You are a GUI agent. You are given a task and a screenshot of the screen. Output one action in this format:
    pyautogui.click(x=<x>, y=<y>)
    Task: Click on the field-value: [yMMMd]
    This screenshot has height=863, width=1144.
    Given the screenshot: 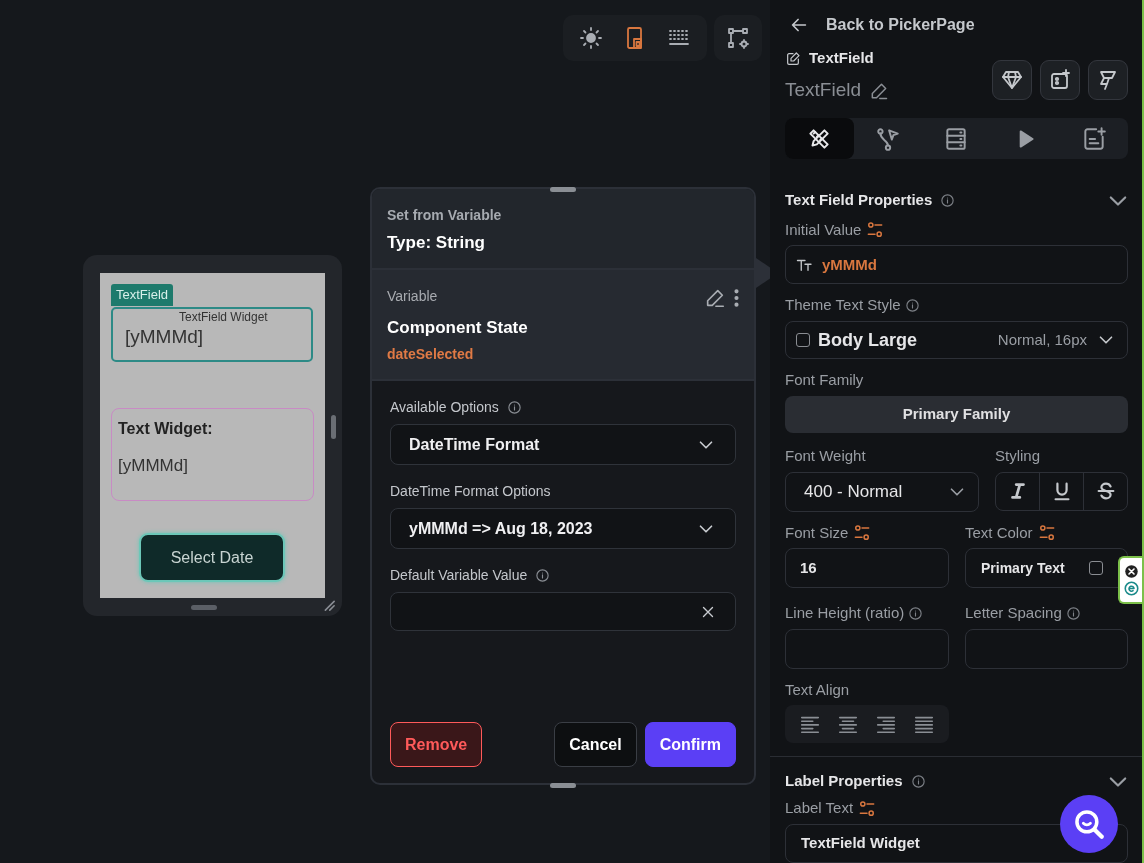 What is the action you would take?
    pyautogui.click(x=164, y=337)
    